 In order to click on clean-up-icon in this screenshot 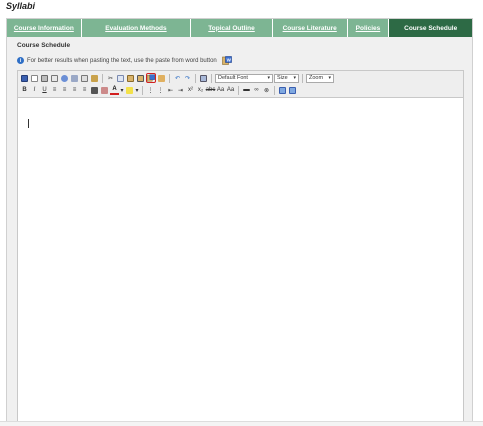, I will do `click(94, 78)`.